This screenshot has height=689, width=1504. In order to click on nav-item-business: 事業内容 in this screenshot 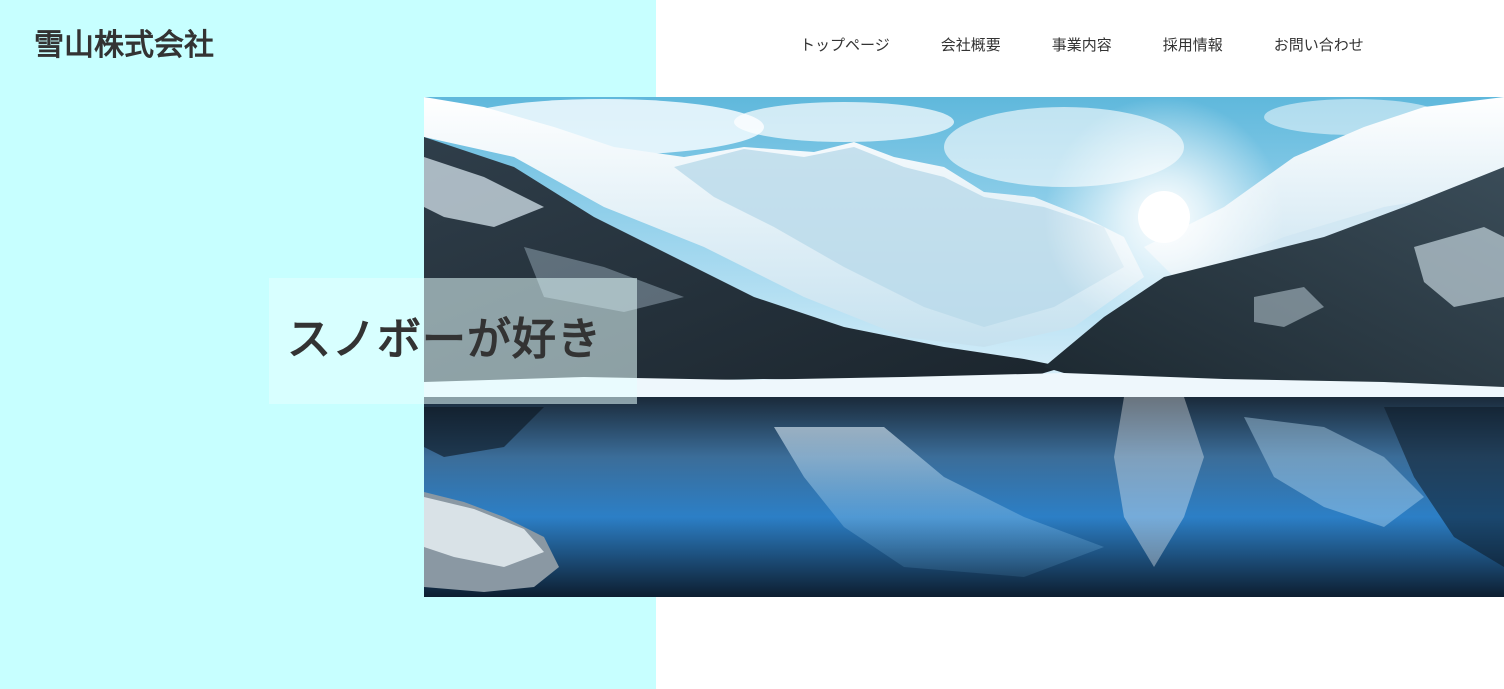, I will do `click(1082, 45)`.